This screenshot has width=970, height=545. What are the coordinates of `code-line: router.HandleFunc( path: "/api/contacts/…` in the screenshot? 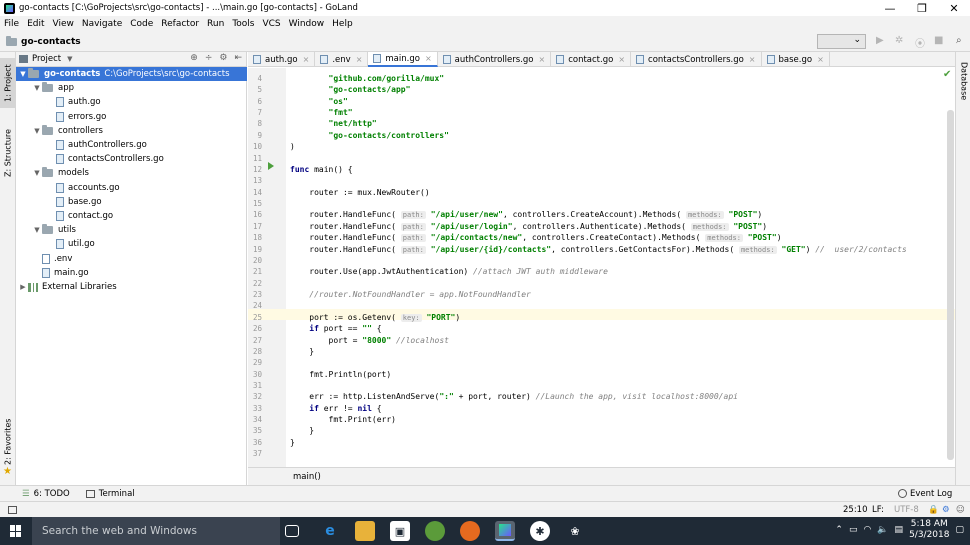 It's located at (536, 237).